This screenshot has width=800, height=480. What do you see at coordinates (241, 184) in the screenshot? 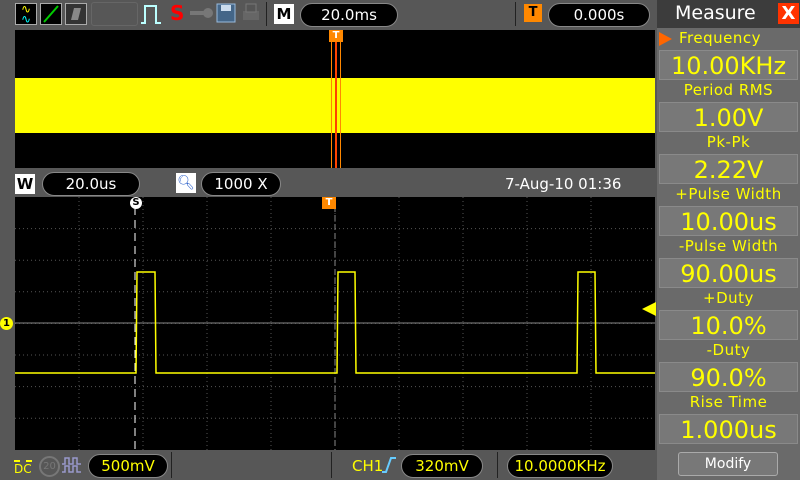
I see `zoom-factor: 1000 X` at bounding box center [241, 184].